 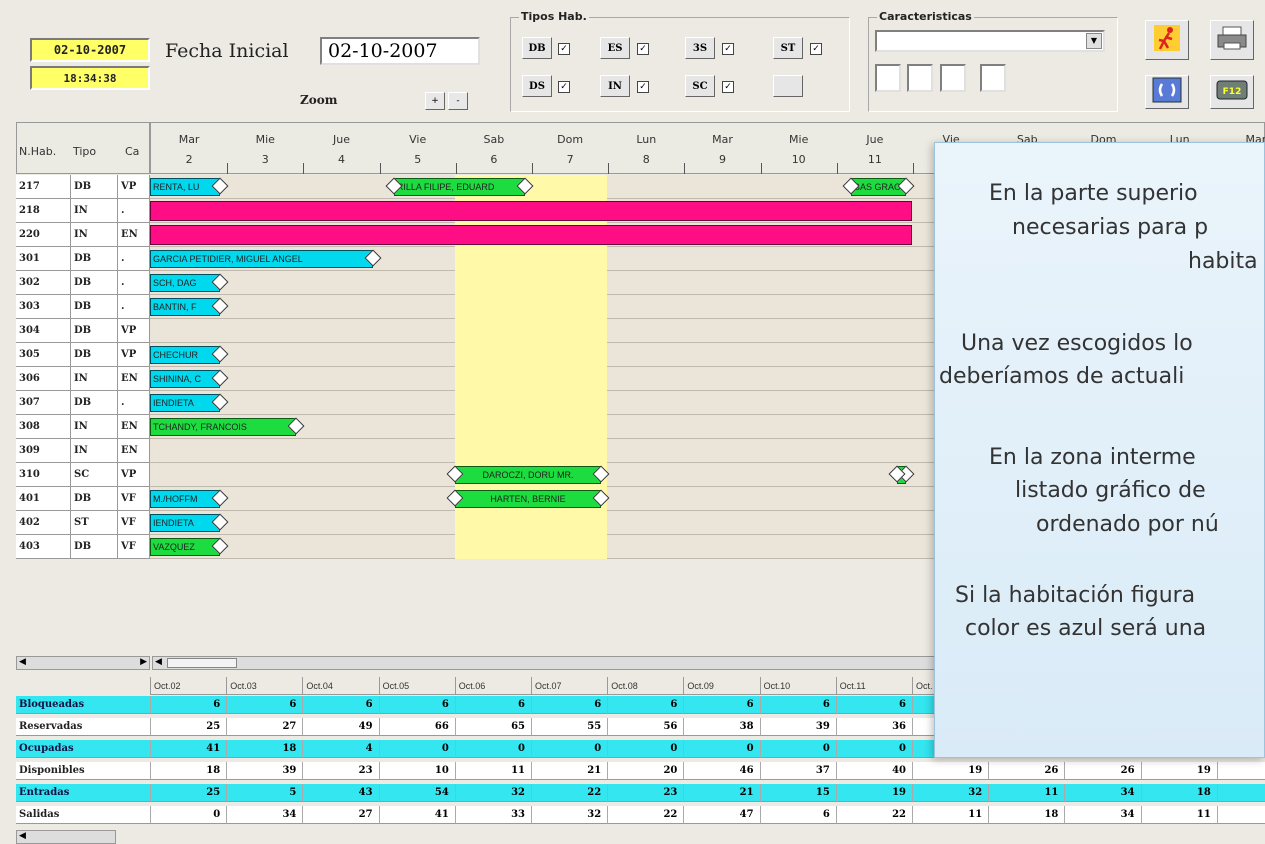 I want to click on tipo-empty-button, so click(x=788, y=86).